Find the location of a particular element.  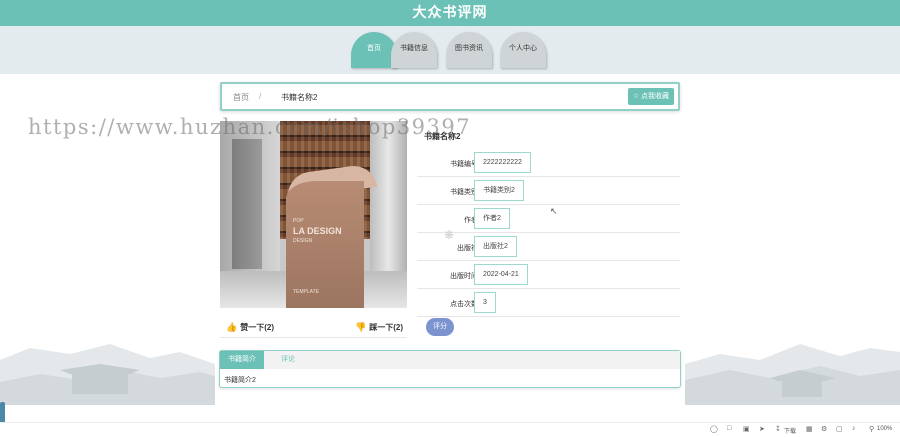

mouse-cursor-icon: ↖ is located at coordinates (554, 211).